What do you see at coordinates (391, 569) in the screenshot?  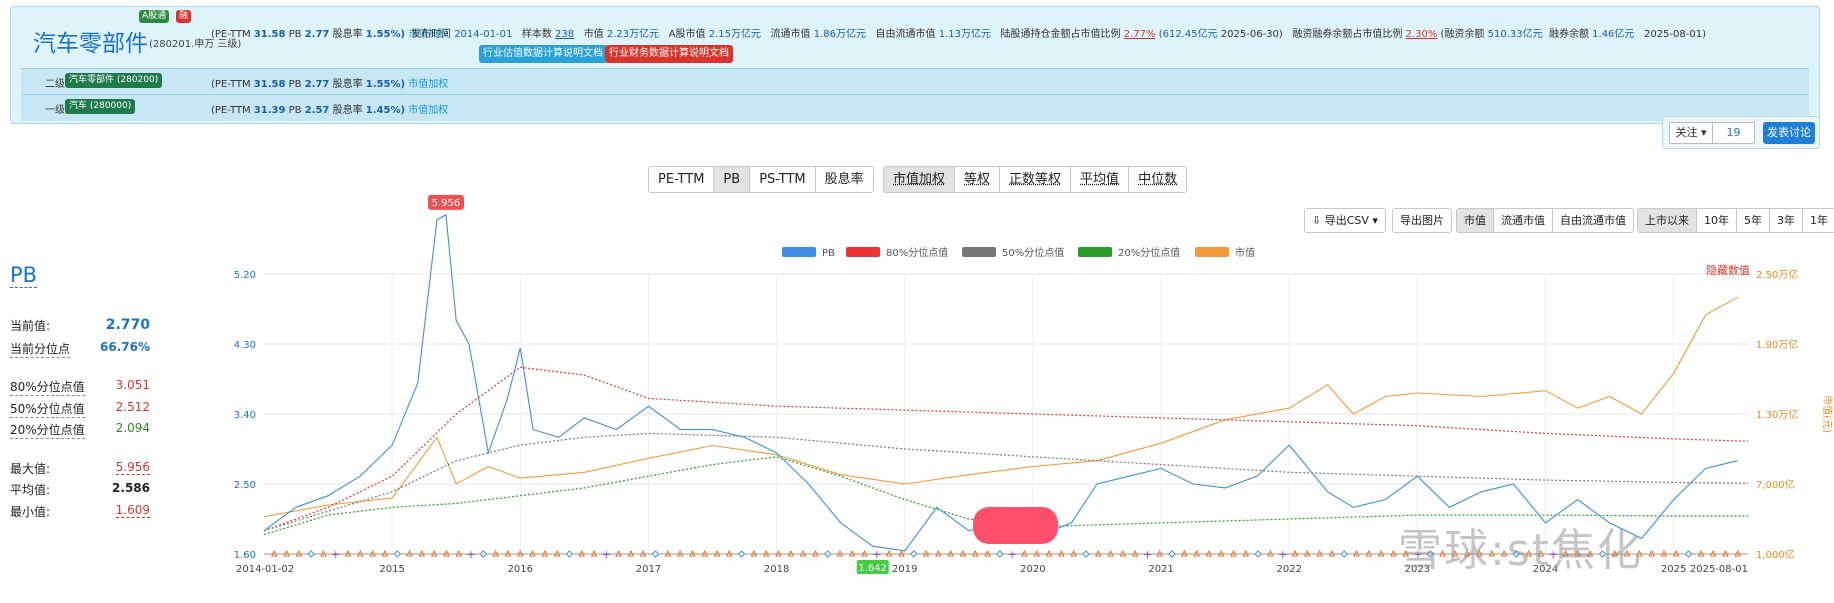 I see `x-tick-label: 2015` at bounding box center [391, 569].